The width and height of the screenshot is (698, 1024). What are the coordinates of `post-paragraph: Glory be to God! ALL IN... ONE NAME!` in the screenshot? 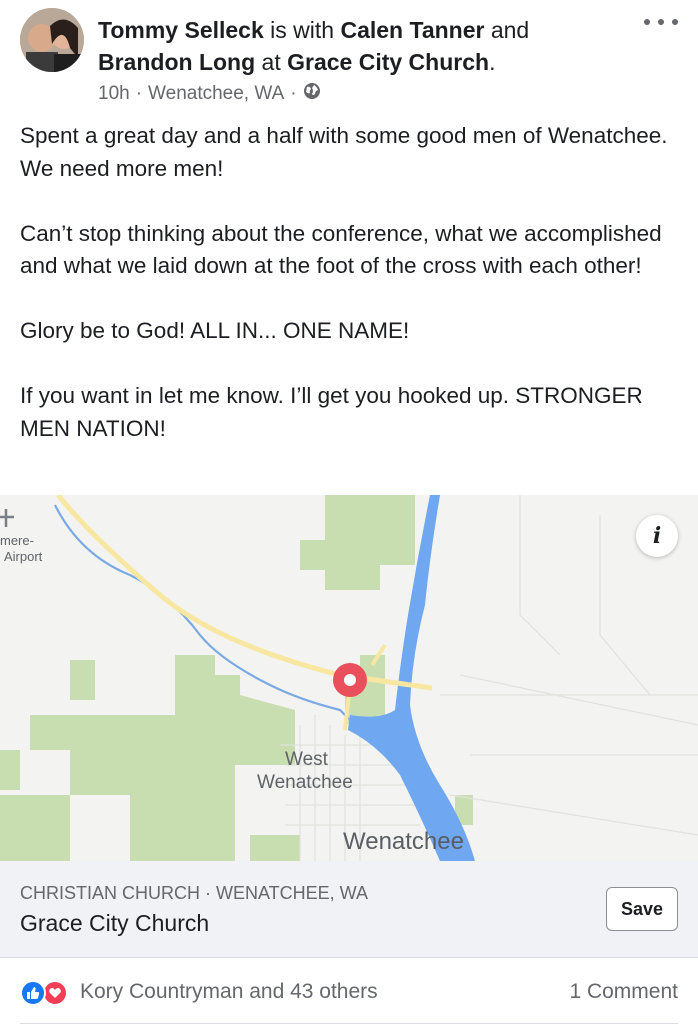 It's located at (215, 330).